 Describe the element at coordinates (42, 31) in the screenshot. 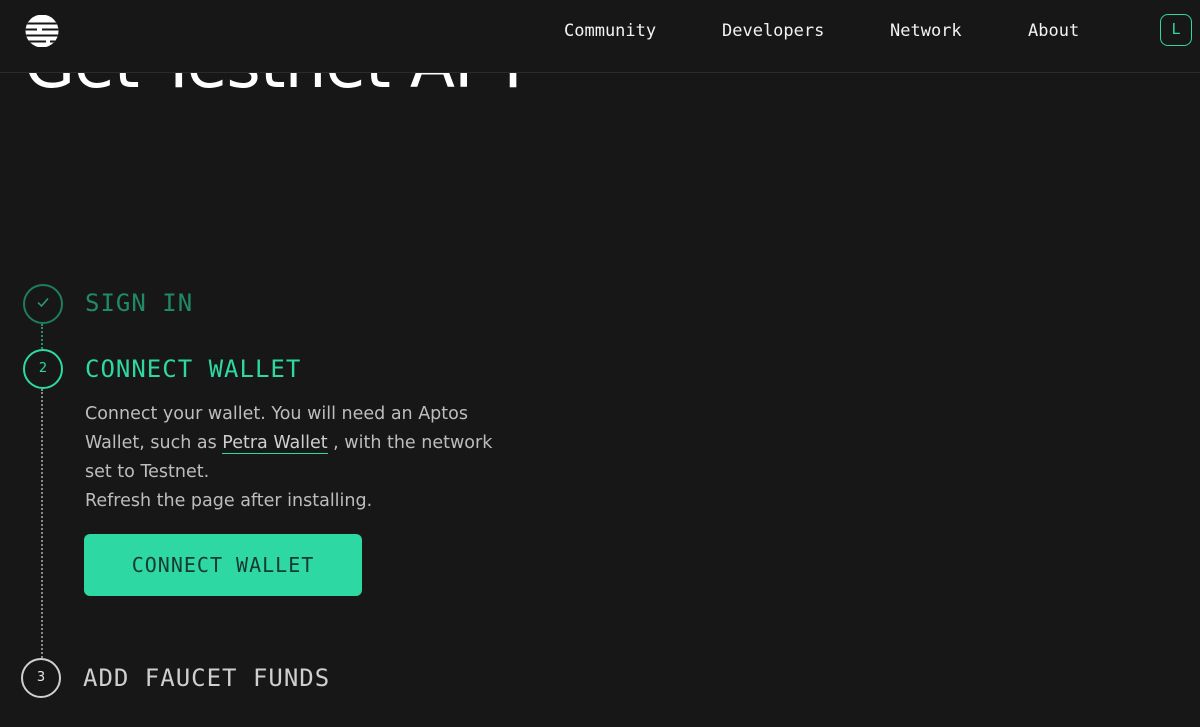

I see `aptos-logo-icon` at that location.